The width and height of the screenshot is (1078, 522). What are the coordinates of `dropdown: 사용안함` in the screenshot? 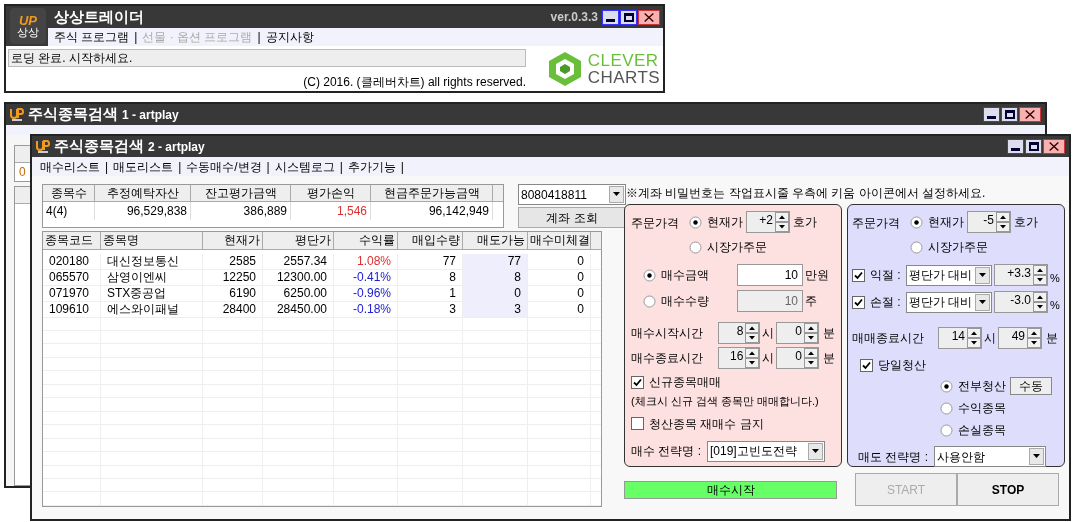 It's located at (990, 456).